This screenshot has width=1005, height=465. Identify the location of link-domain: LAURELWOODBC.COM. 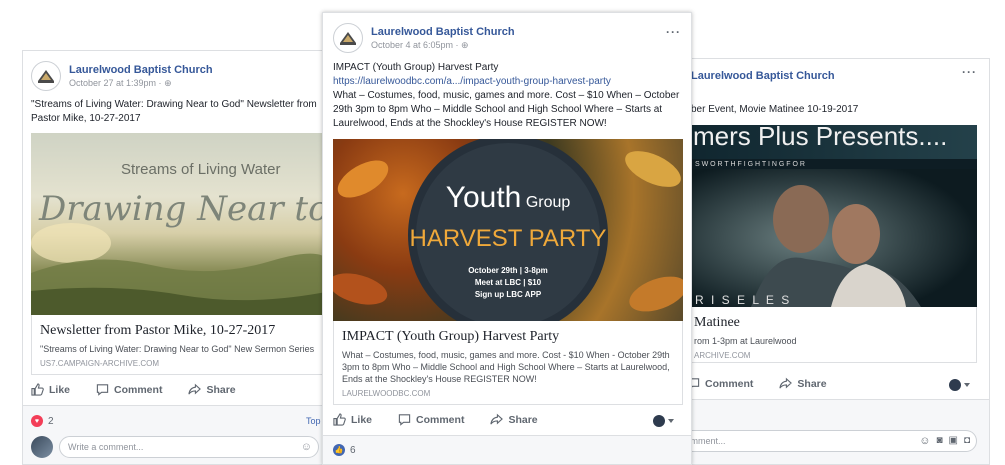
(386, 393).